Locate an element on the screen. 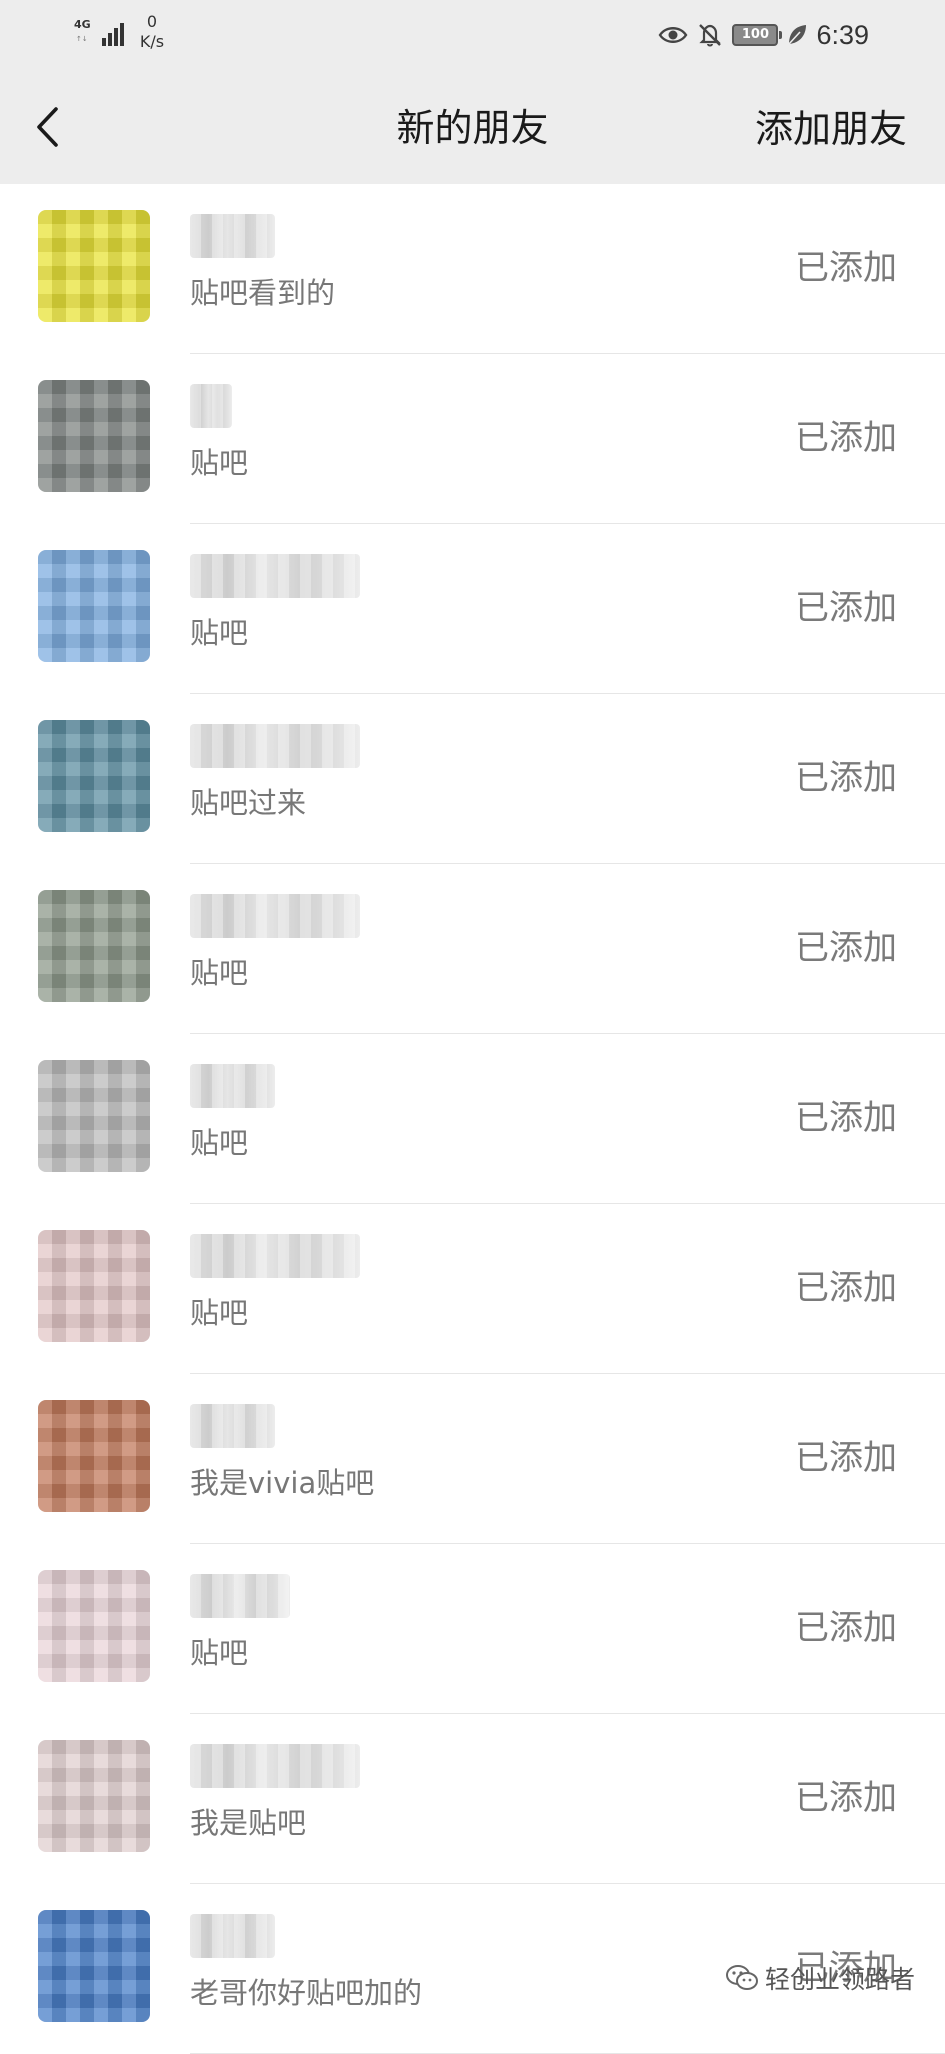 Image resolution: width=945 pixels, height=2054 pixels. network-sub-label: ↑↓ is located at coordinates (82, 39).